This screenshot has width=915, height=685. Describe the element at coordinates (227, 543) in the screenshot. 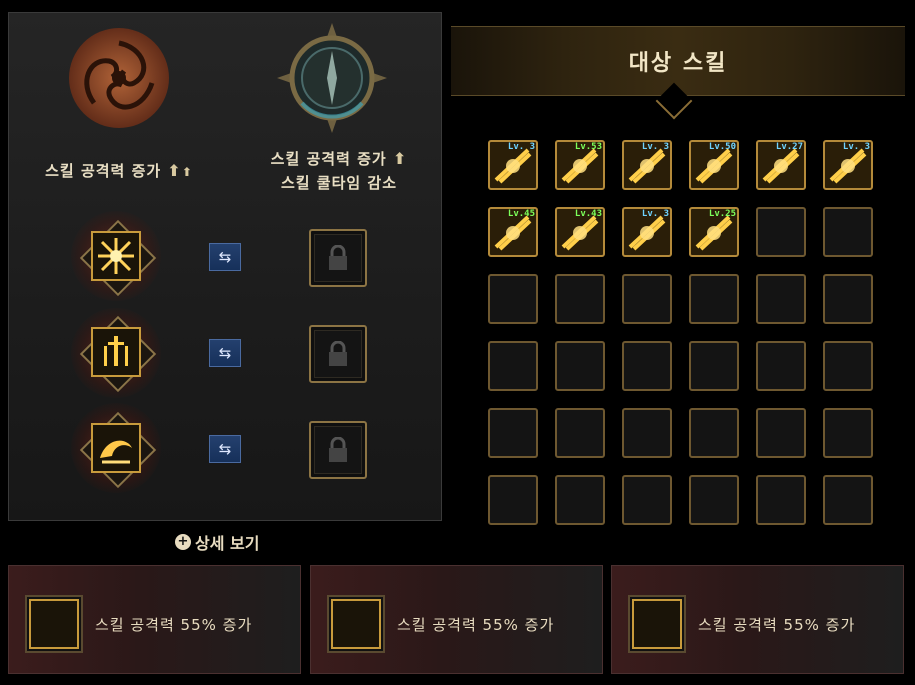

I see `view-details-label: 상세 보기` at that location.